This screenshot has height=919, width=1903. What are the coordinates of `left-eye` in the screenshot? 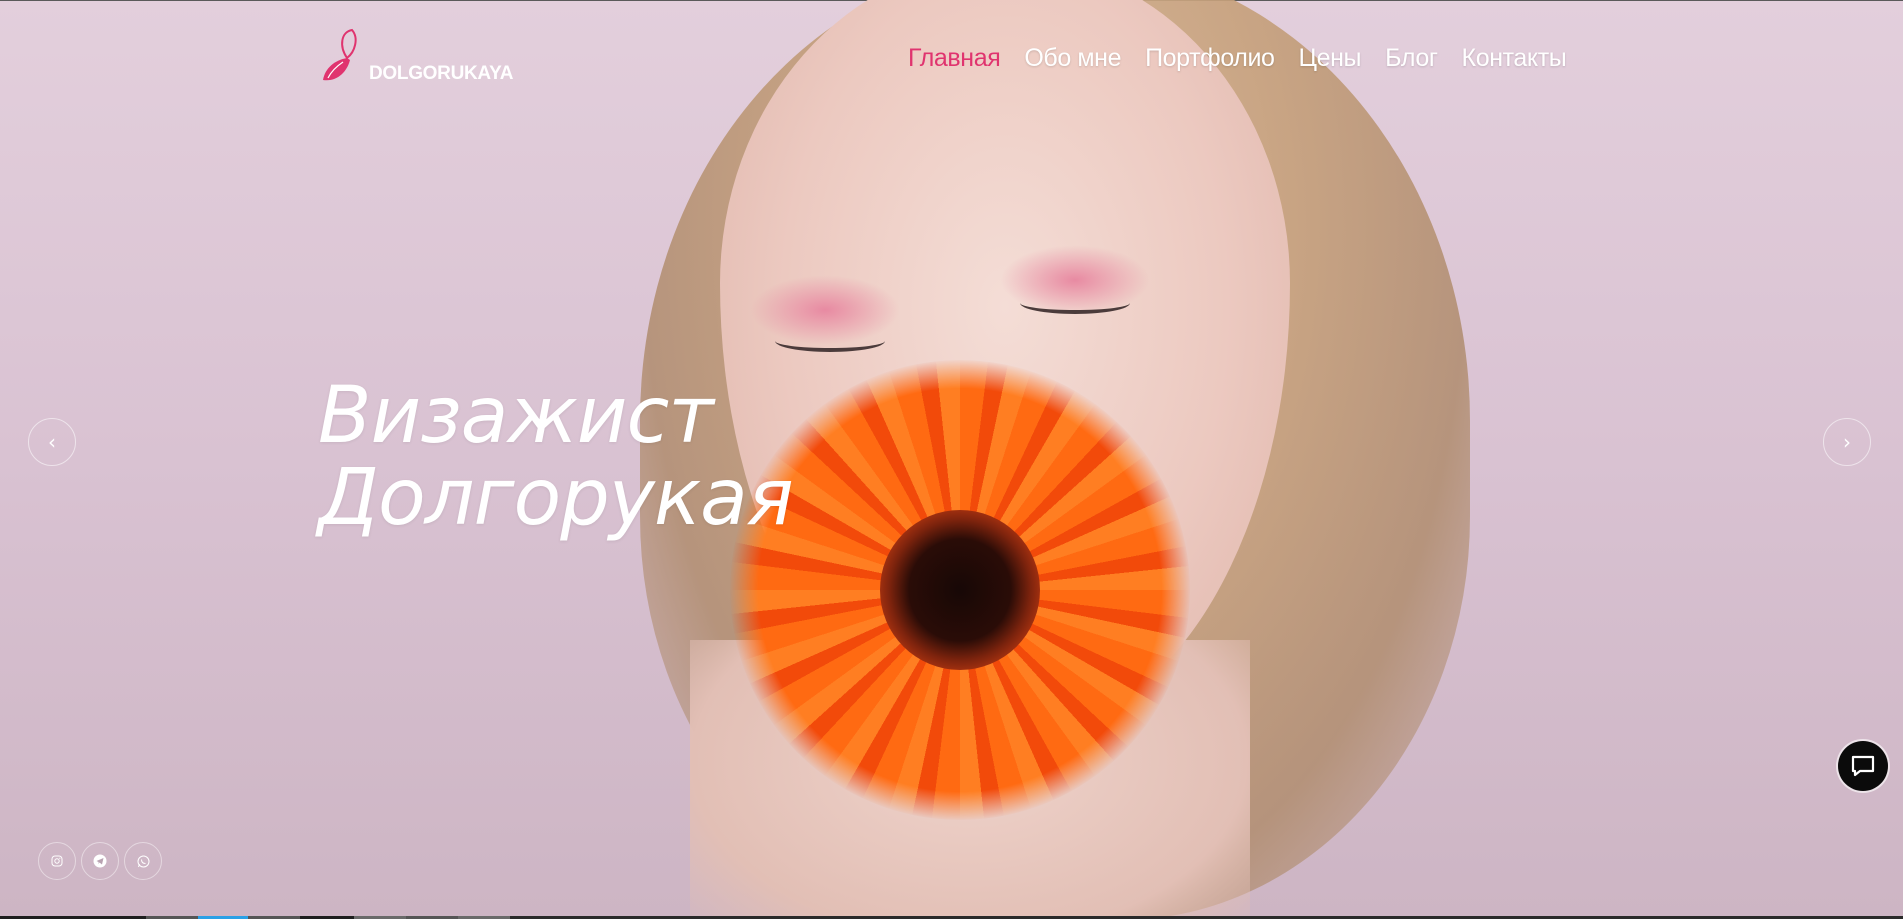 It's located at (830, 341).